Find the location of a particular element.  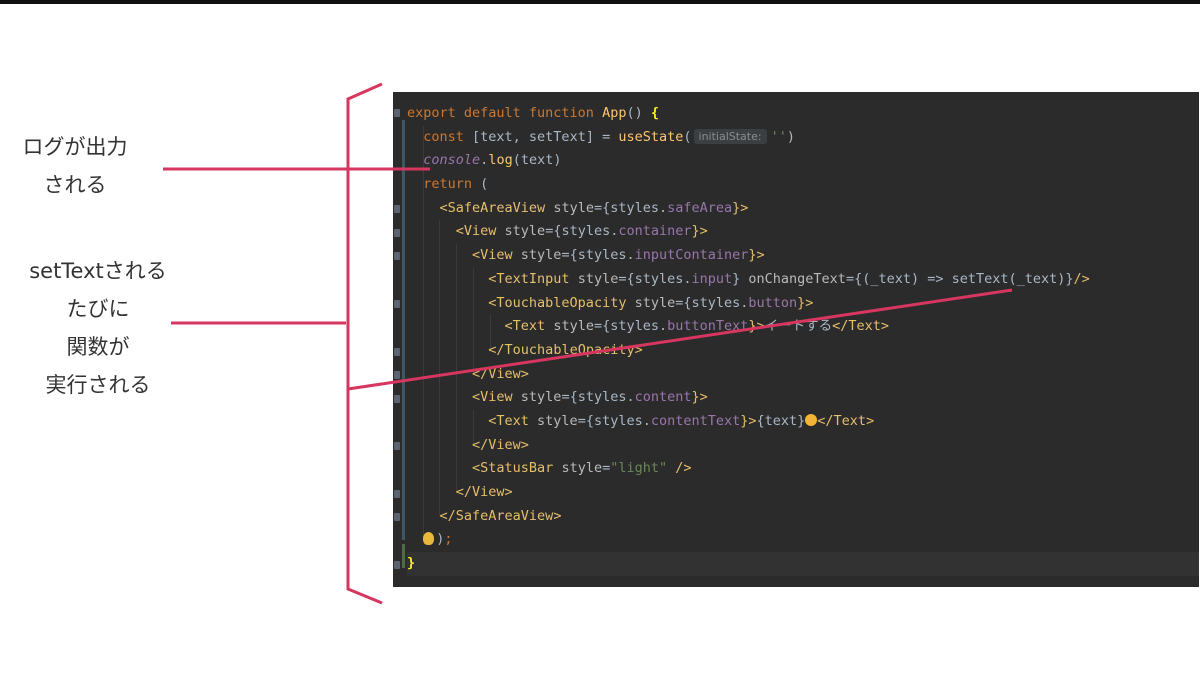

bracket-marker is located at coordinates (364, 343).